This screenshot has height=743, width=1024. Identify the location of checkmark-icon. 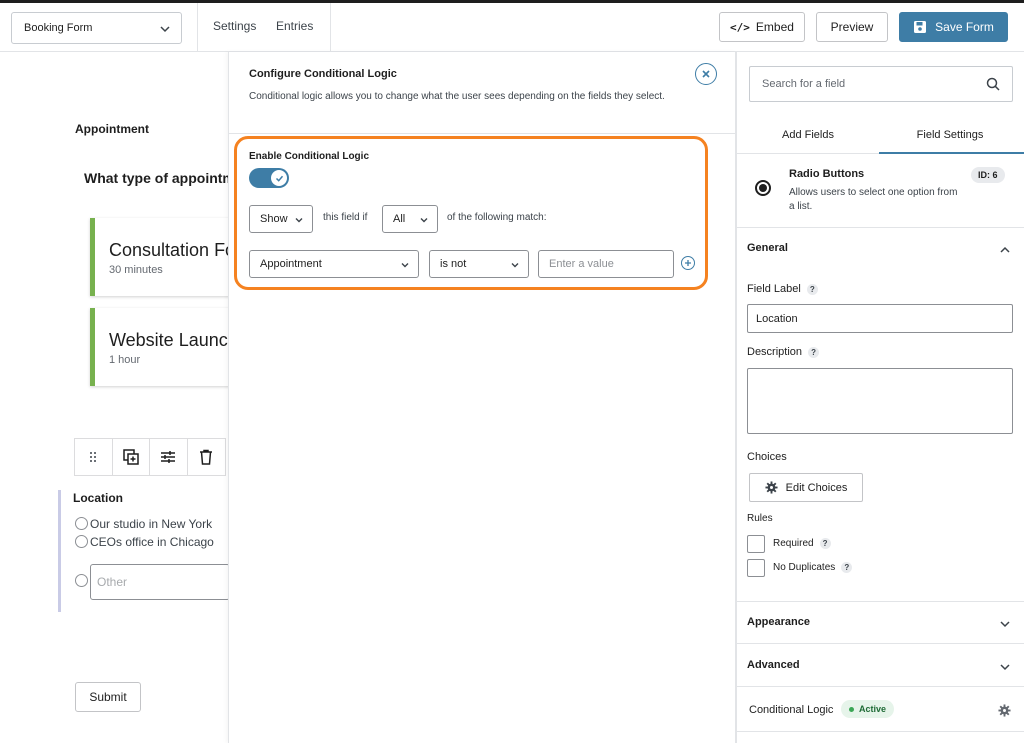
(279, 178).